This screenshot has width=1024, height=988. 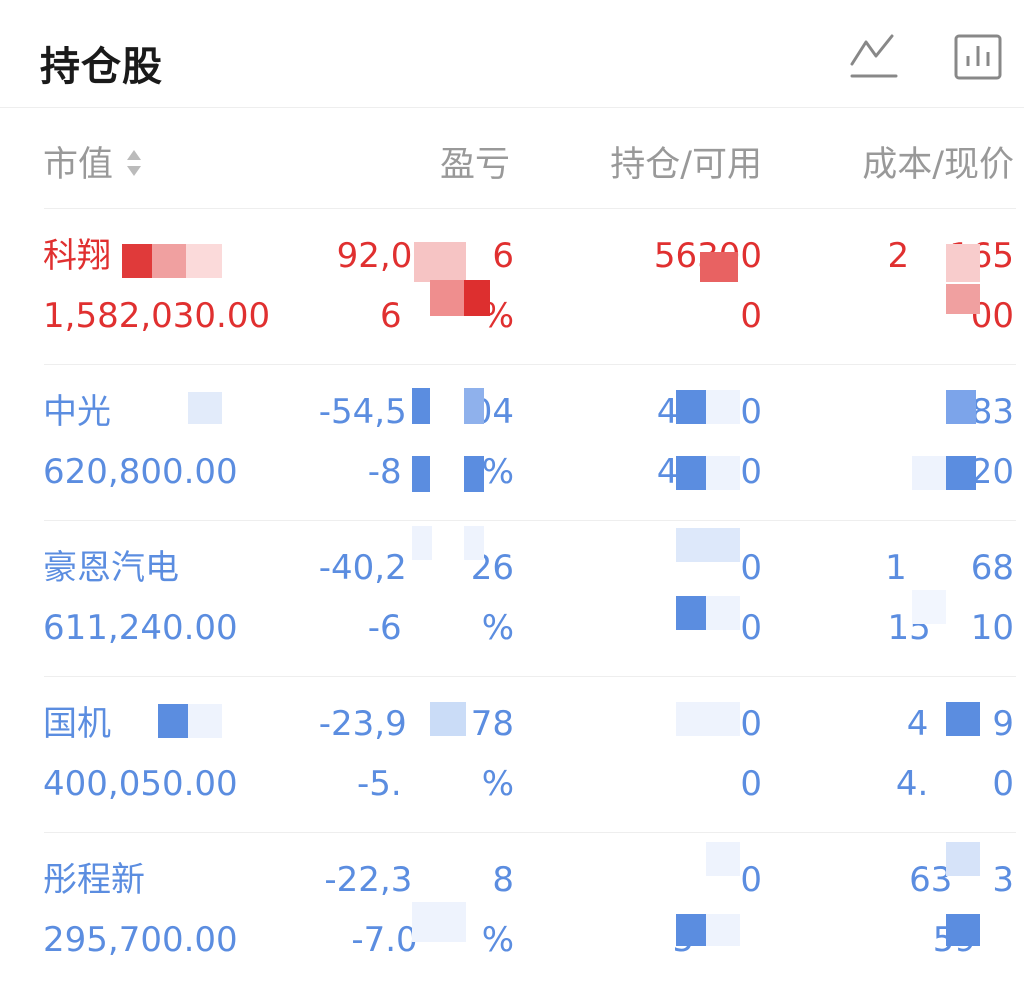 What do you see at coordinates (140, 628) in the screenshot?
I see `market-value: 611,240.00` at bounding box center [140, 628].